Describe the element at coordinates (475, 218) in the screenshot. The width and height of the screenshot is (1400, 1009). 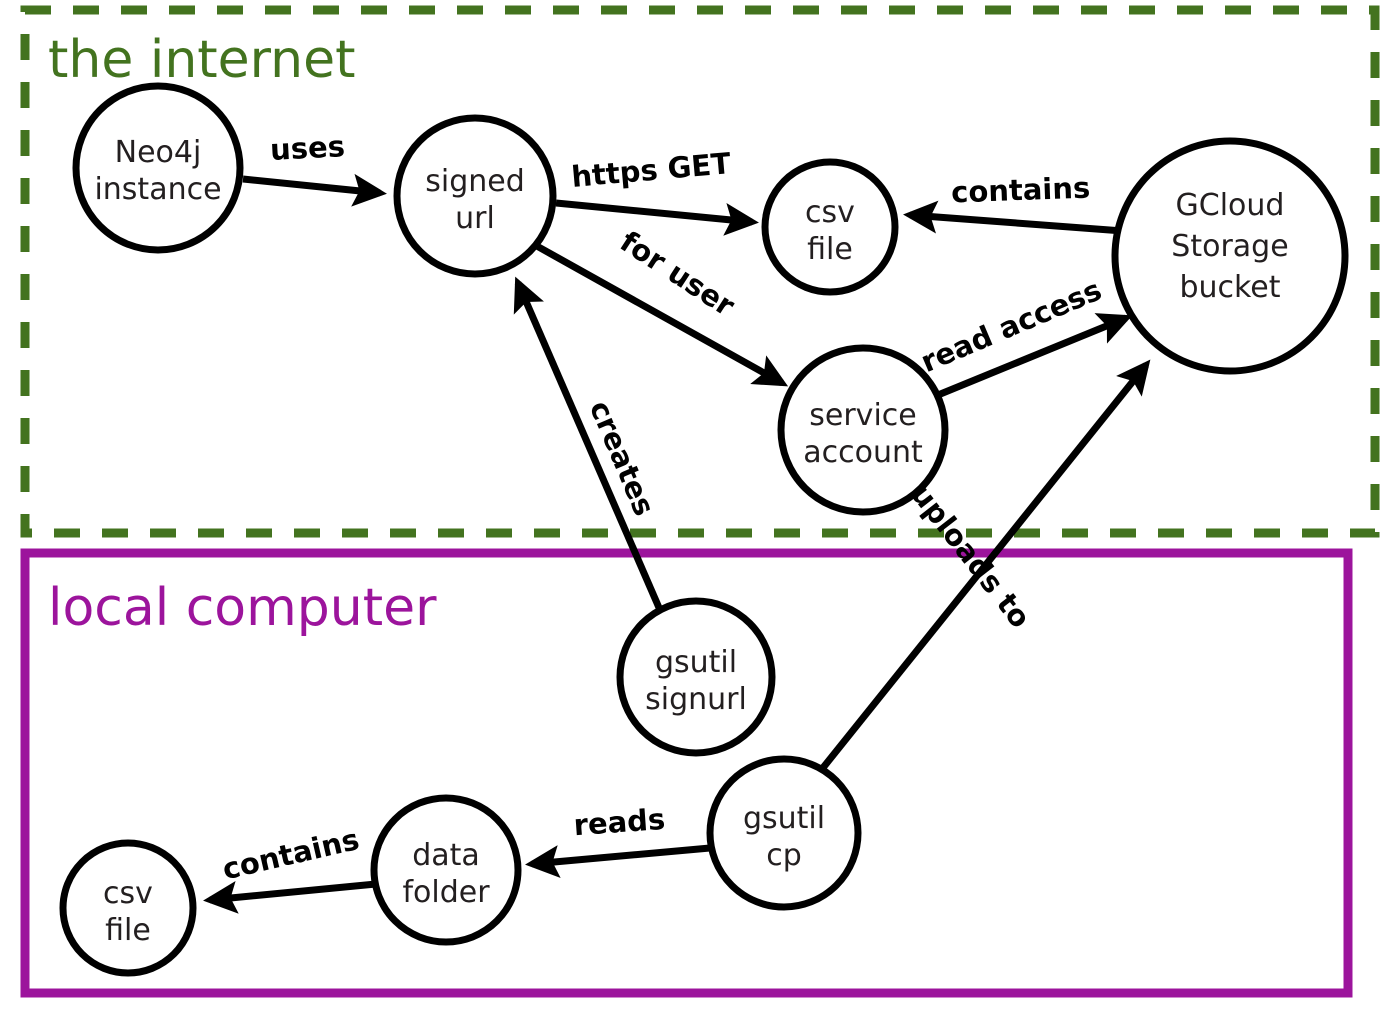
I see `node-signed-url-label-line2: url` at that location.